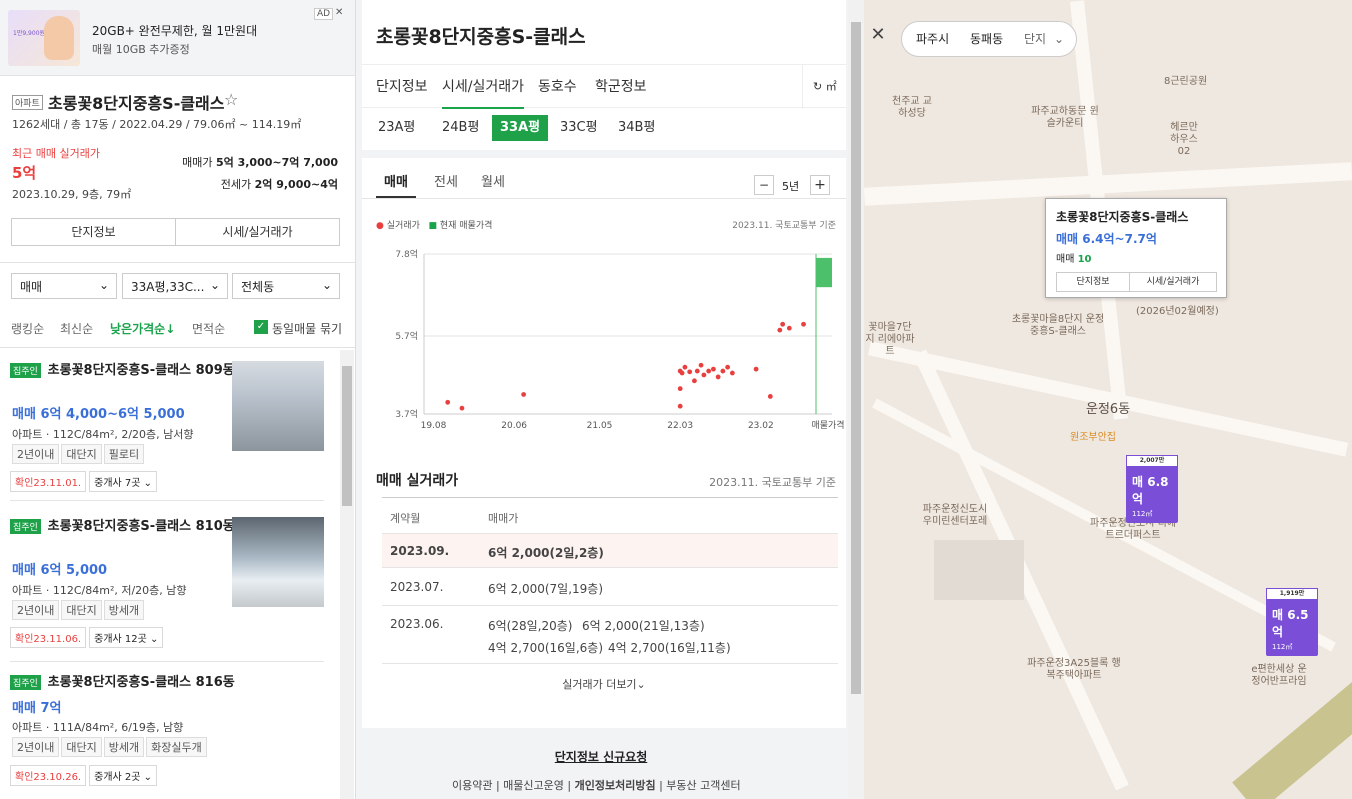 The height and width of the screenshot is (799, 1352). I want to click on ad-close-icon: ✕, so click(339, 12).